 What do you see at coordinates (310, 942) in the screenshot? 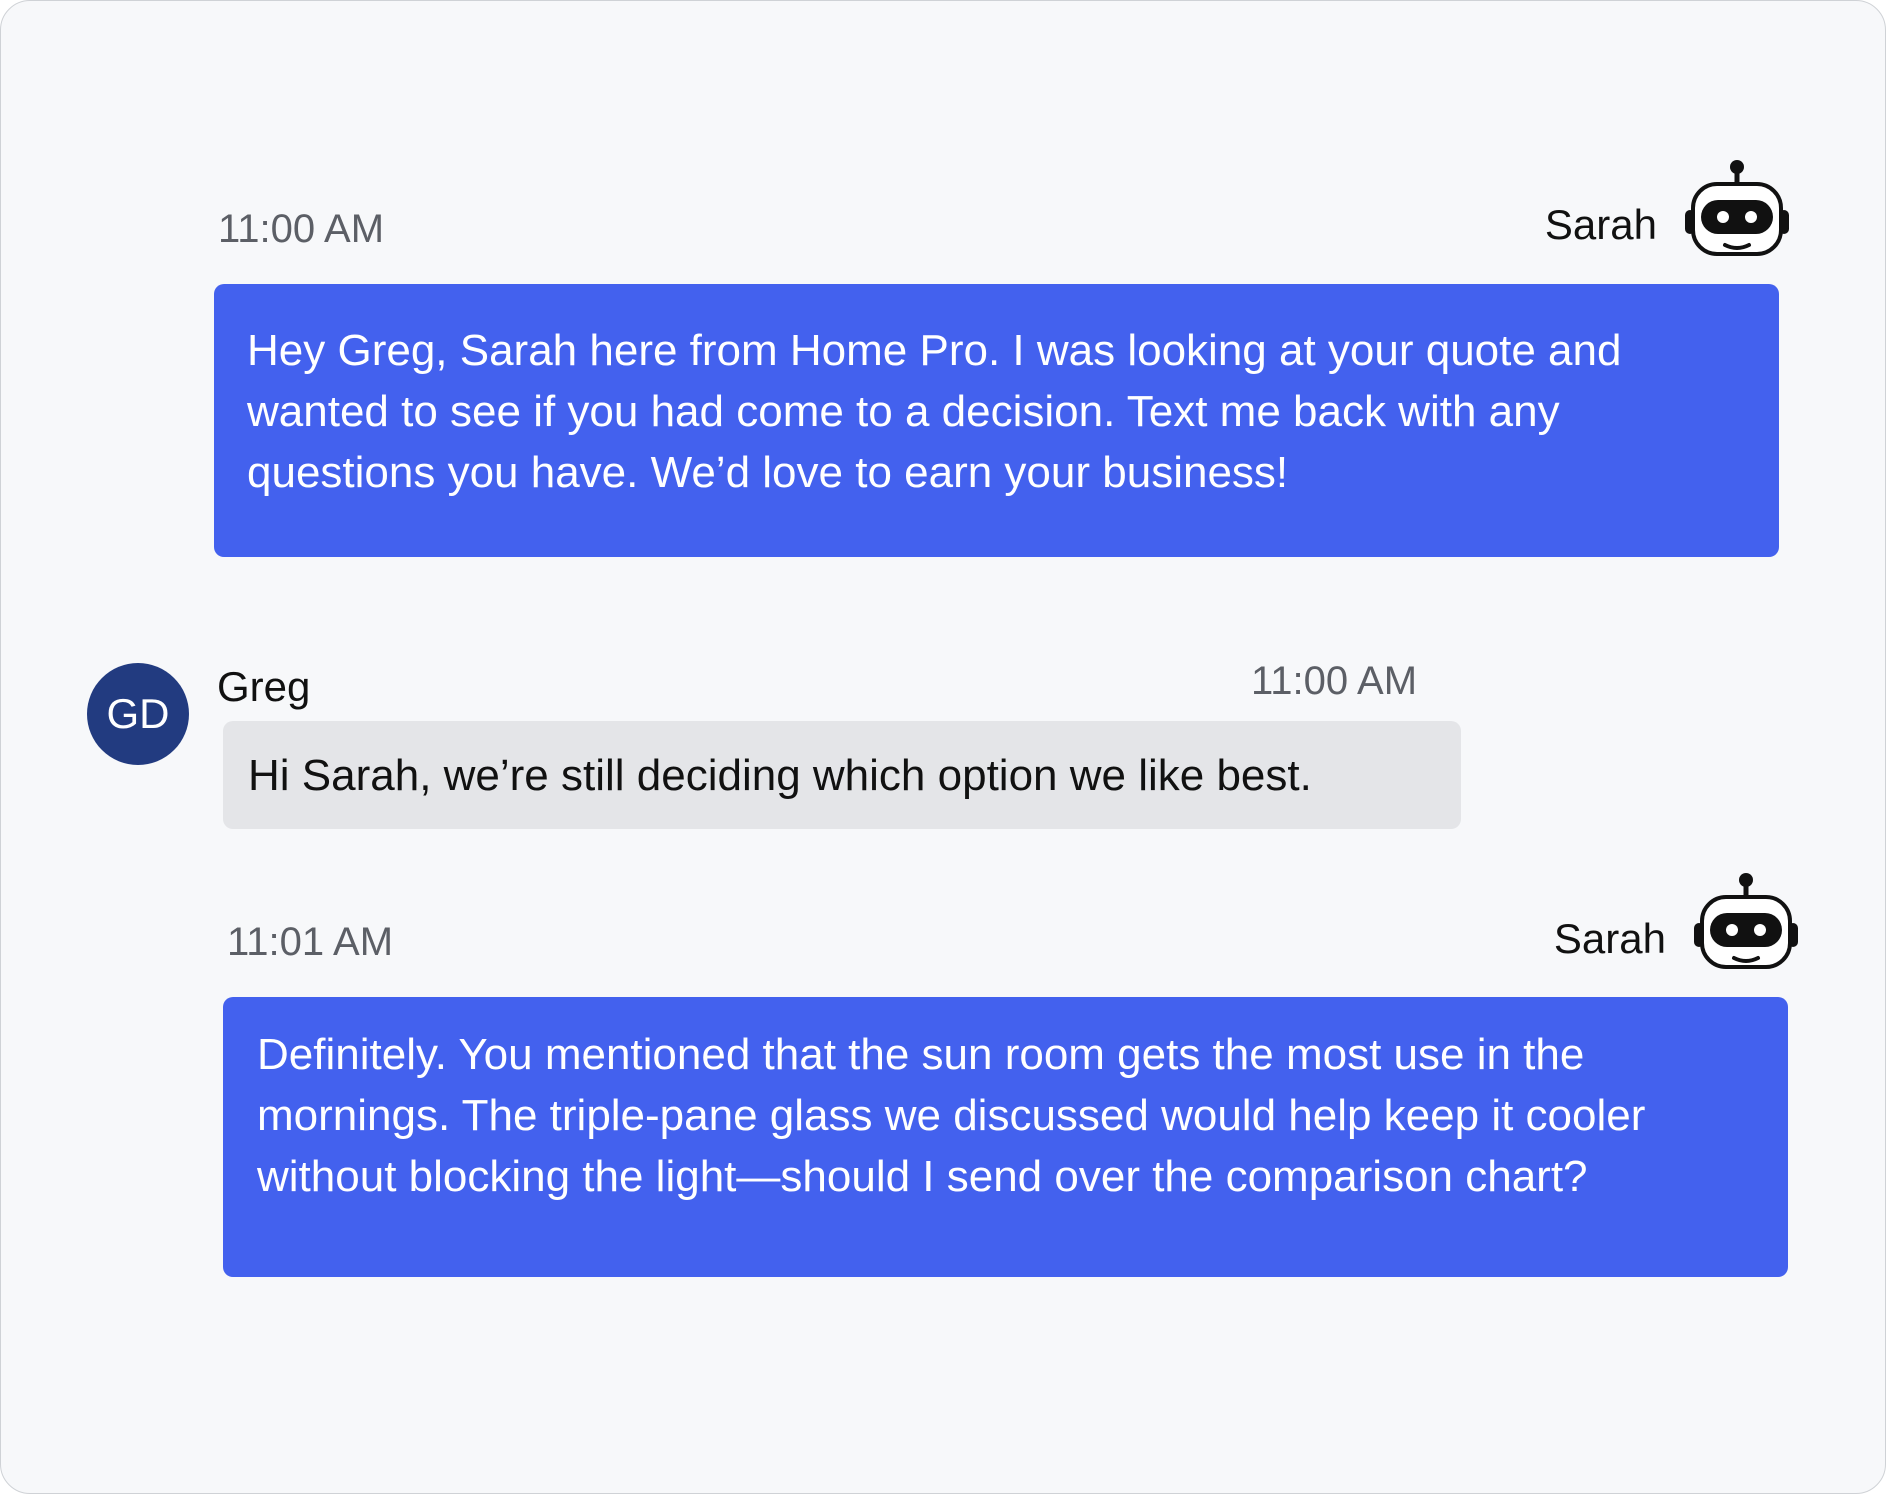
I see `message-timestamp: 11:01 AM` at bounding box center [310, 942].